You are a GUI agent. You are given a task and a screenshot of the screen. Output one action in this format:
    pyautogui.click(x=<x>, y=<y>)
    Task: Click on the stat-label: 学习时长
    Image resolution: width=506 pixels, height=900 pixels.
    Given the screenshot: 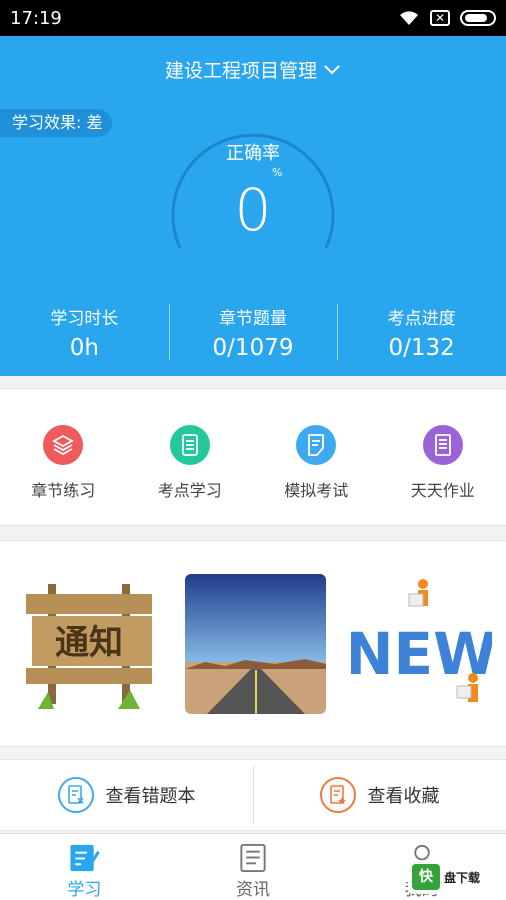 What is the action you would take?
    pyautogui.click(x=84, y=319)
    